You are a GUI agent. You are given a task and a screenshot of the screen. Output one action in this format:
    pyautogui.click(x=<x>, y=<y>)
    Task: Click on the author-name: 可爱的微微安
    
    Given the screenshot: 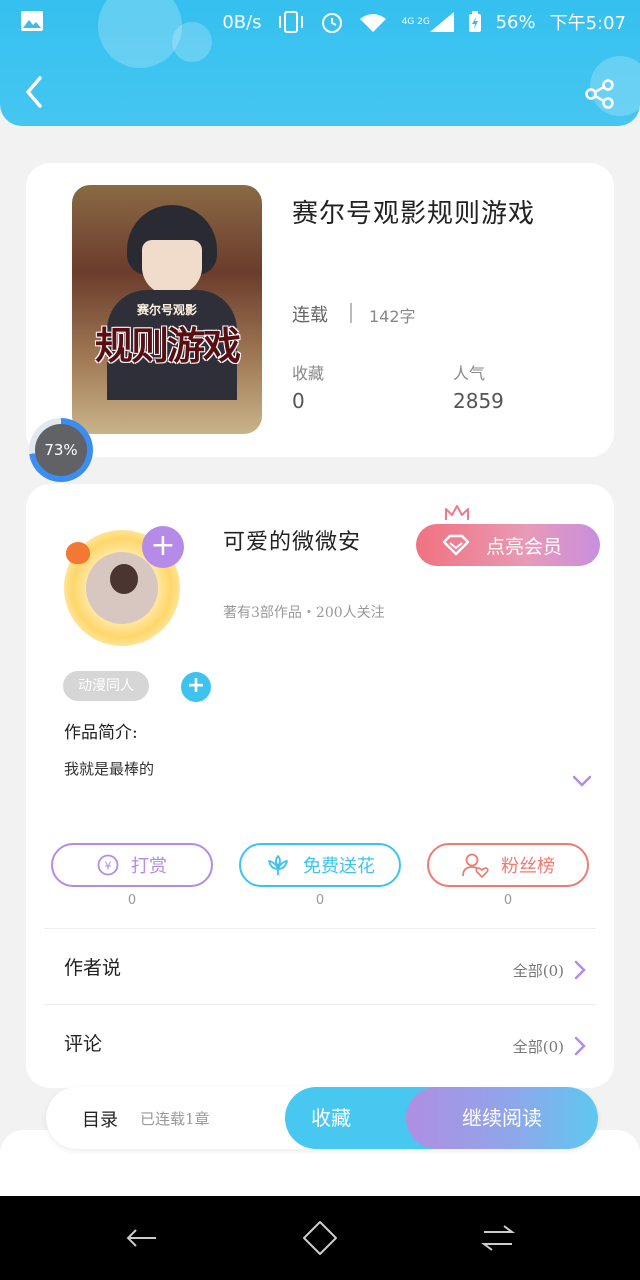 What is the action you would take?
    pyautogui.click(x=292, y=540)
    